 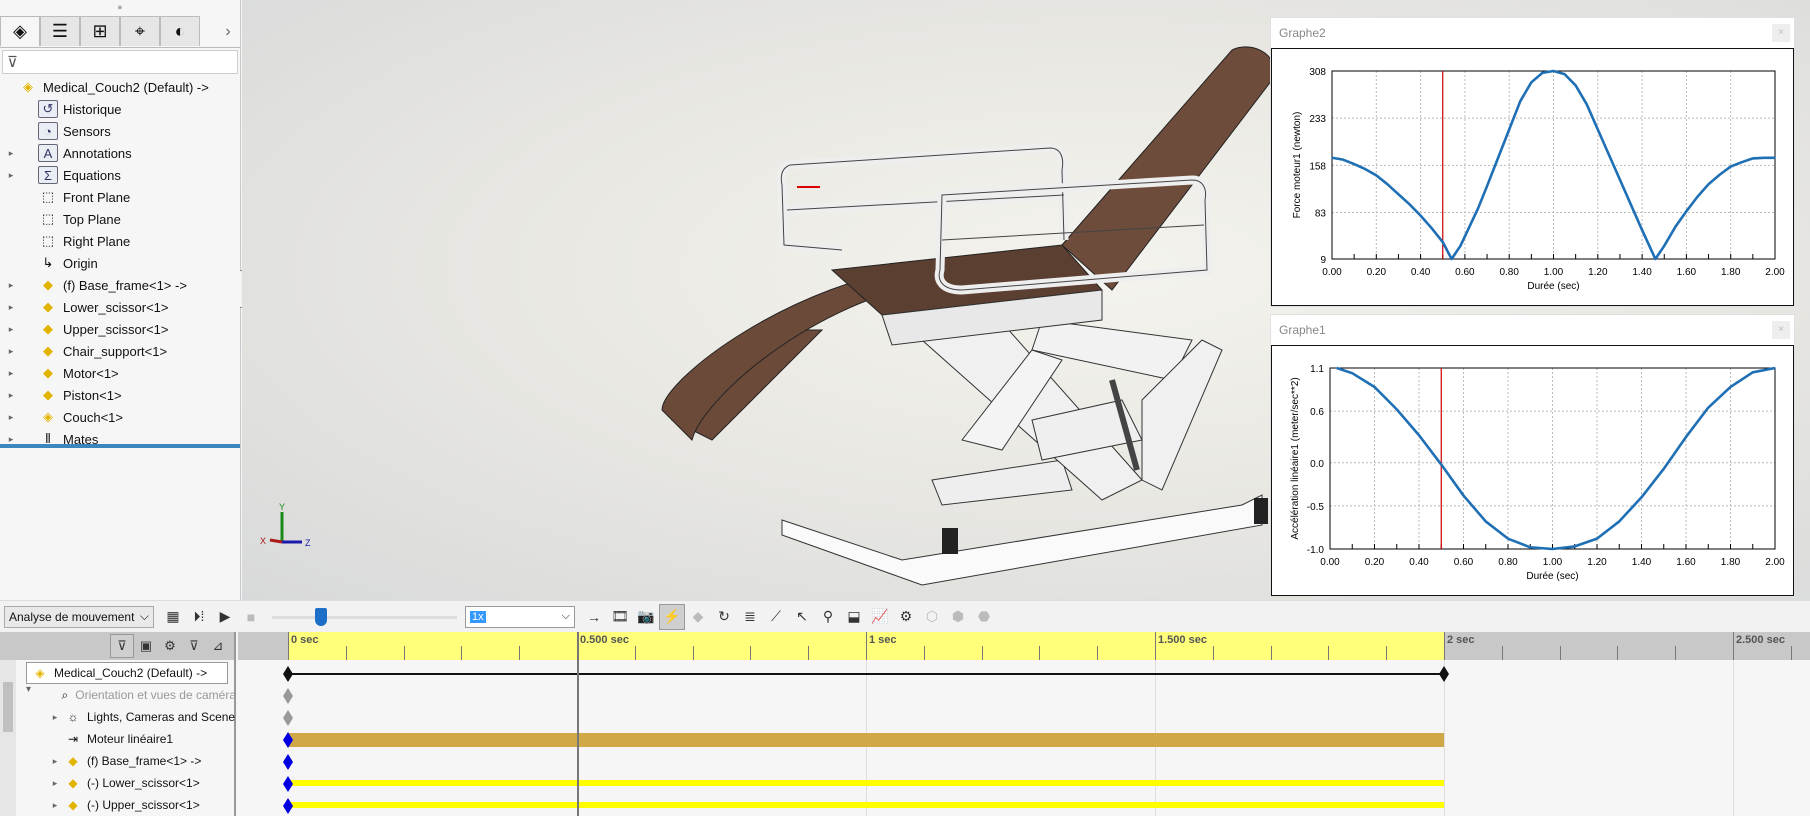 I want to click on study-type-select: Analyse de mouvement ⌵, so click(x=79, y=616).